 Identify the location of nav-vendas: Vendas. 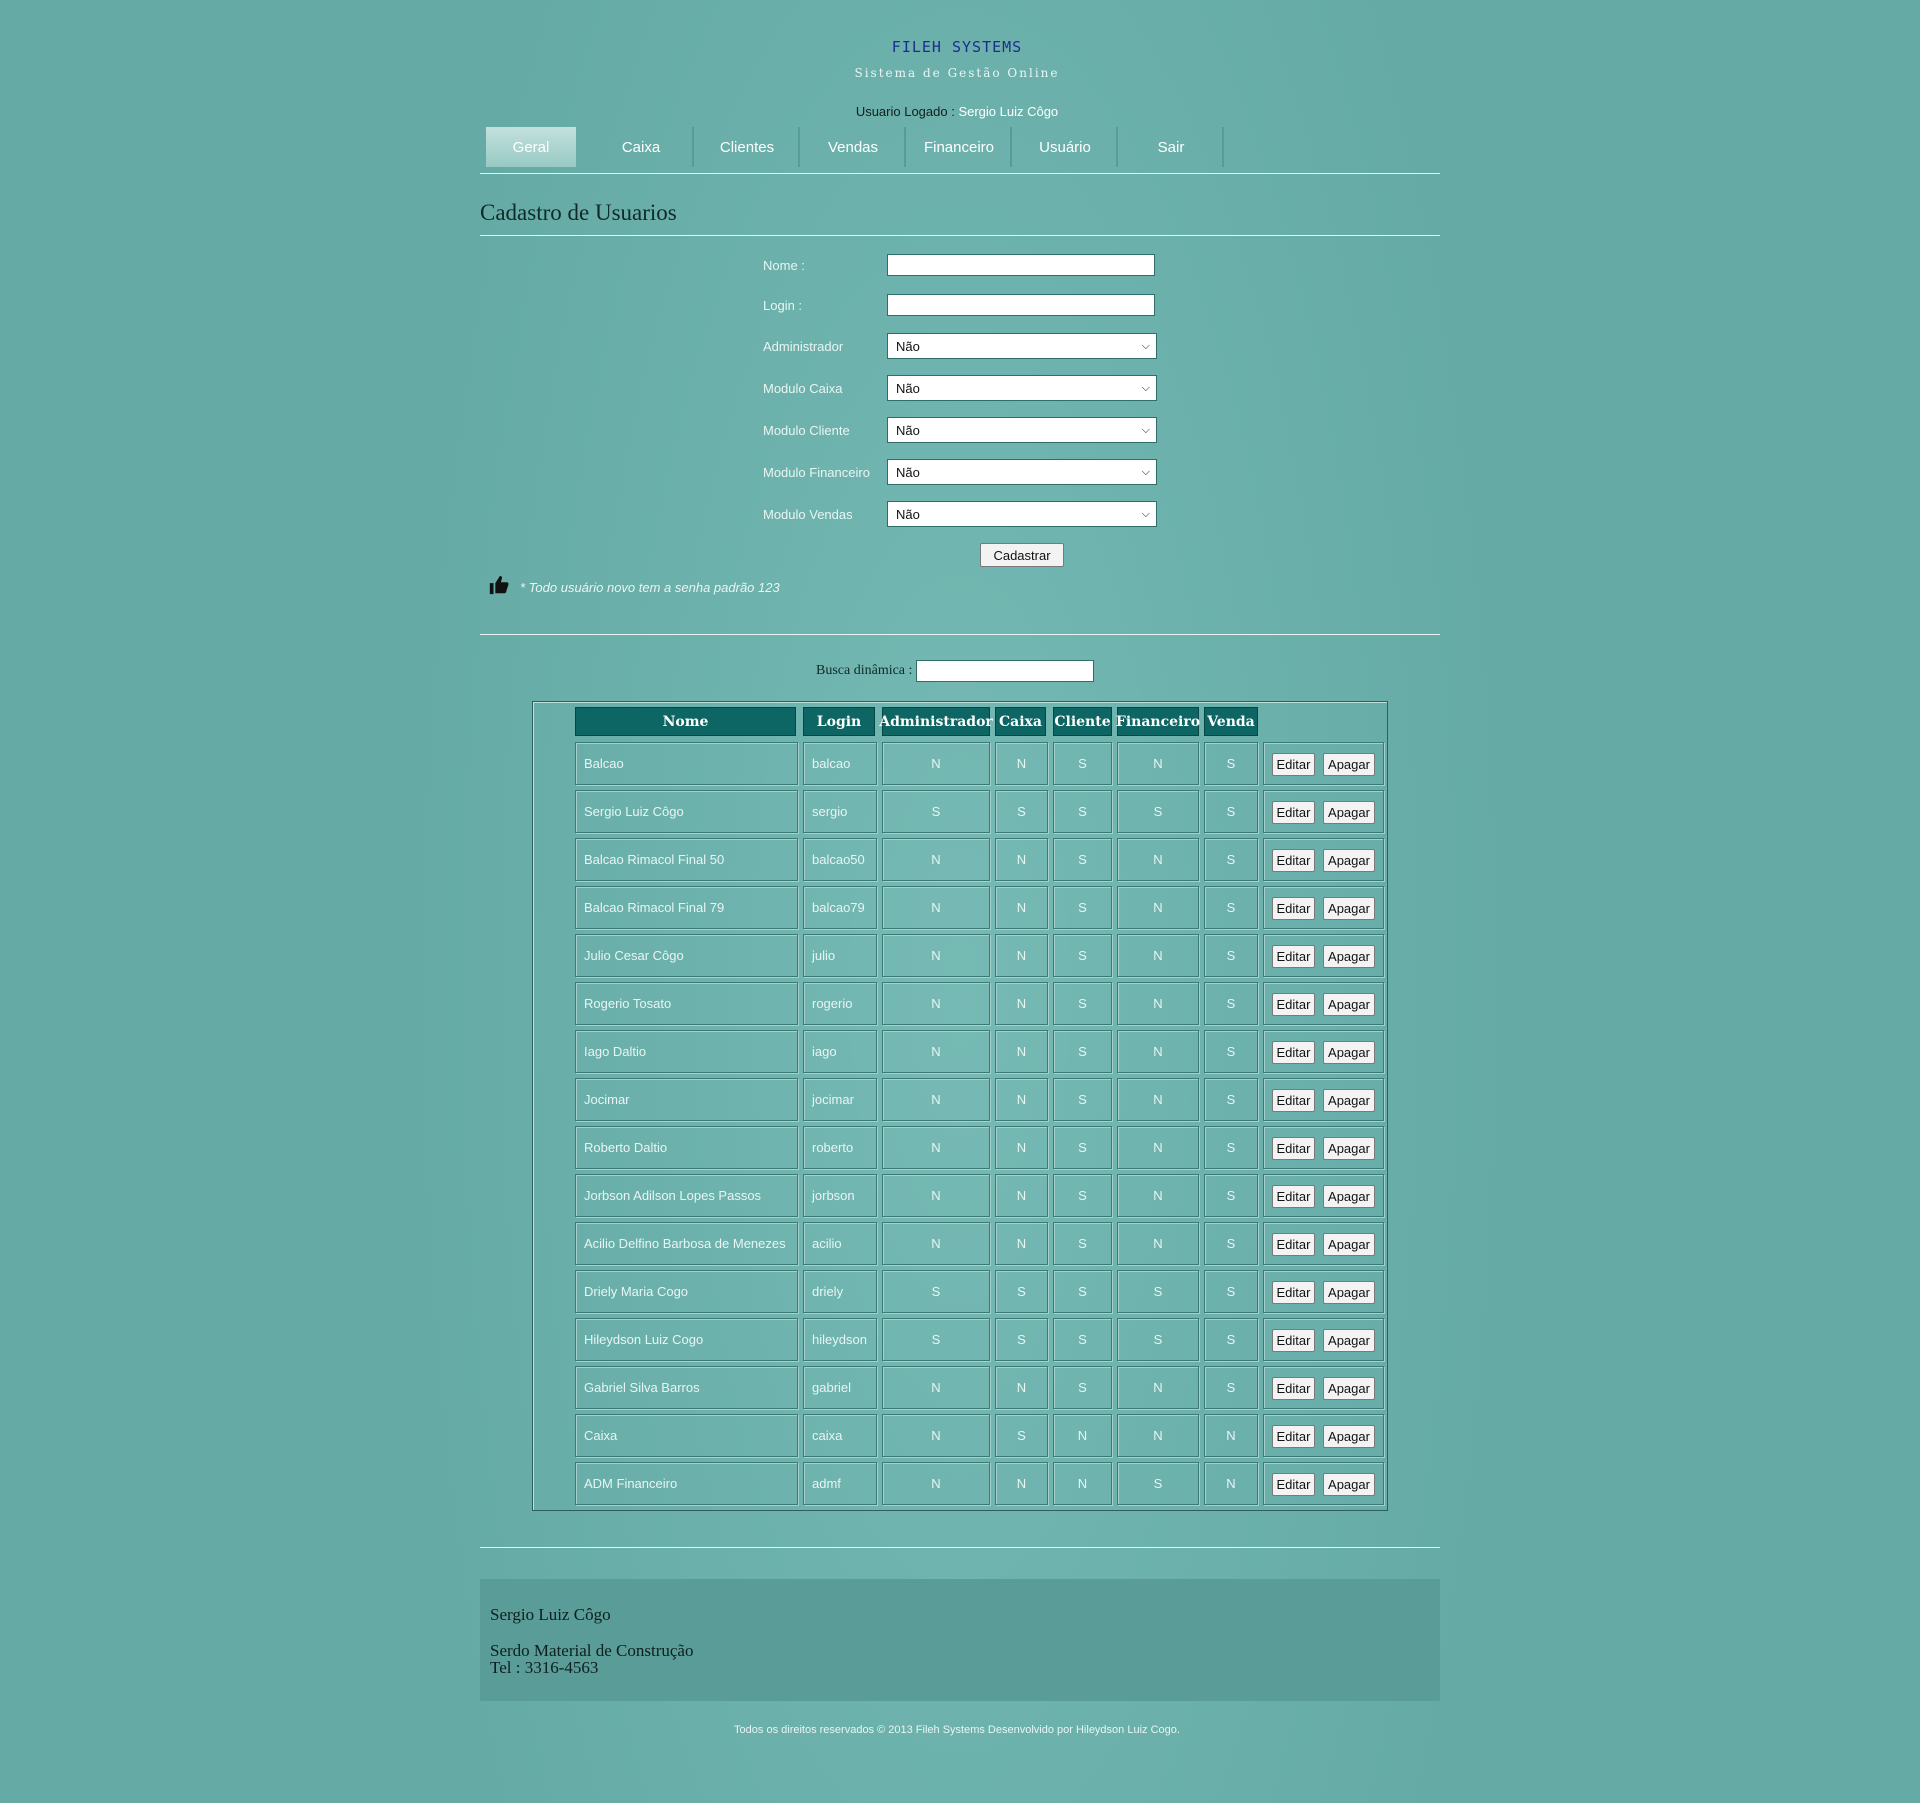
(854, 147).